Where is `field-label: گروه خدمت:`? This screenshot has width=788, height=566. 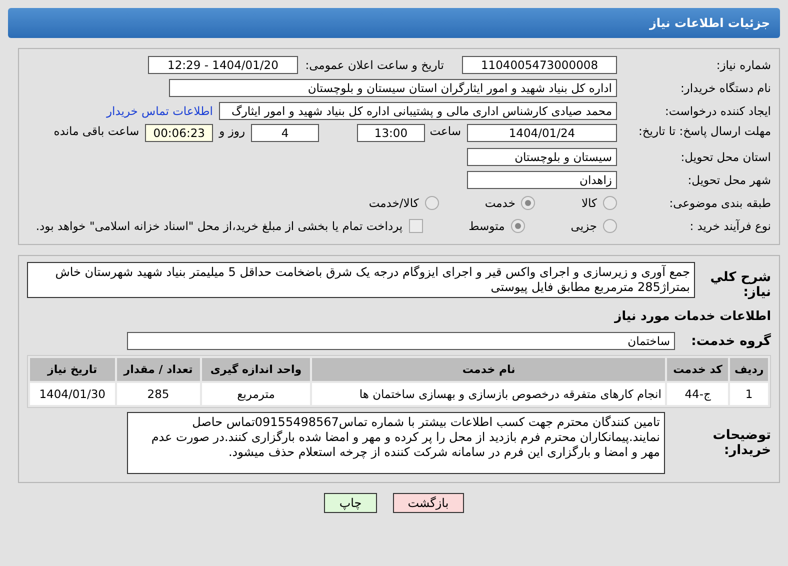 field-label: گروه خدمت: is located at coordinates (730, 341).